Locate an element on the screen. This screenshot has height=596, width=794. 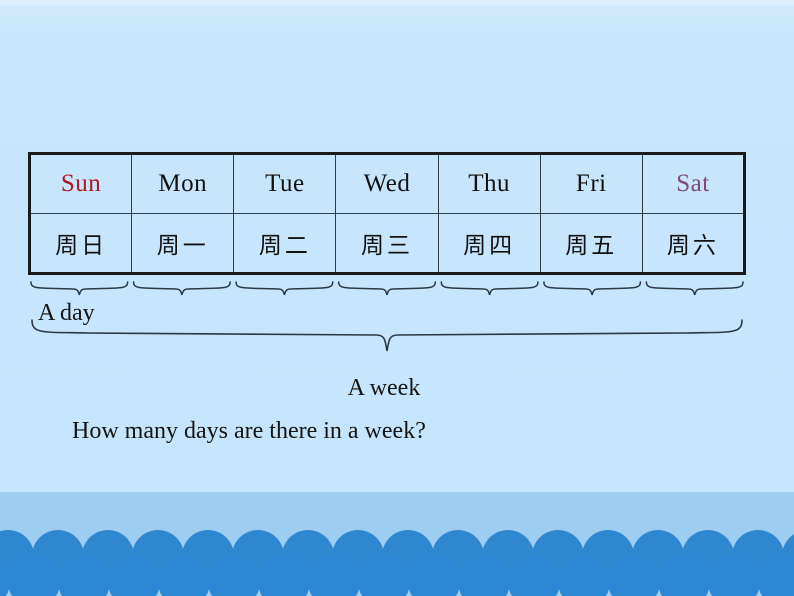
table-row-english: Sun Mon Tue Wed Thu Fri Sat is located at coordinates (387, 183).